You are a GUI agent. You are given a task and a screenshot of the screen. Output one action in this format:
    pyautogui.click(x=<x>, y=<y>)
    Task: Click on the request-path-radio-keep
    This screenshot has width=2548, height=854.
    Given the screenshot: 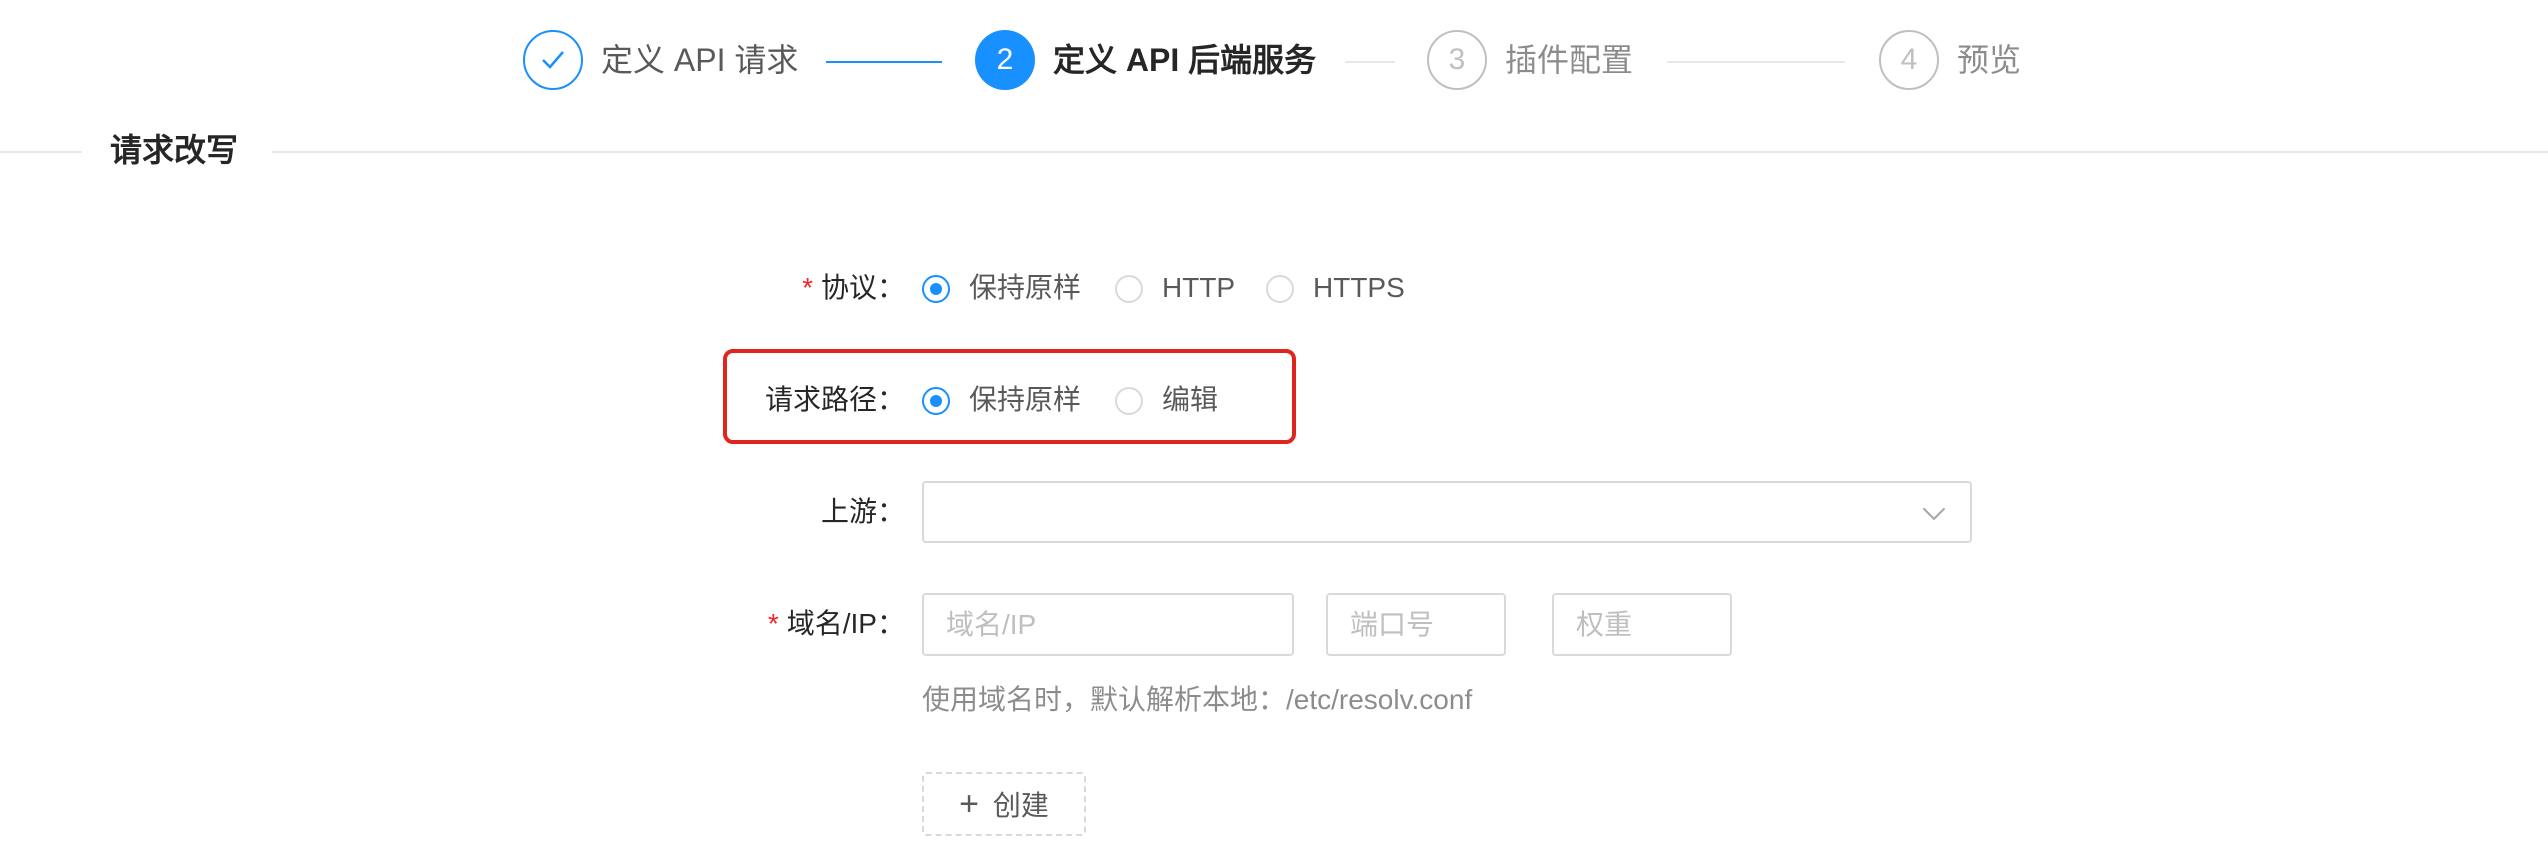 What is the action you would take?
    pyautogui.click(x=936, y=401)
    